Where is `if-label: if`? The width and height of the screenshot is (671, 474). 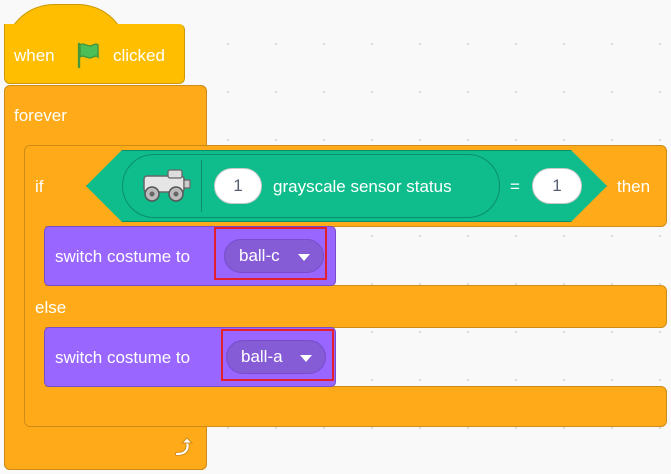
if-label: if is located at coordinates (39, 186).